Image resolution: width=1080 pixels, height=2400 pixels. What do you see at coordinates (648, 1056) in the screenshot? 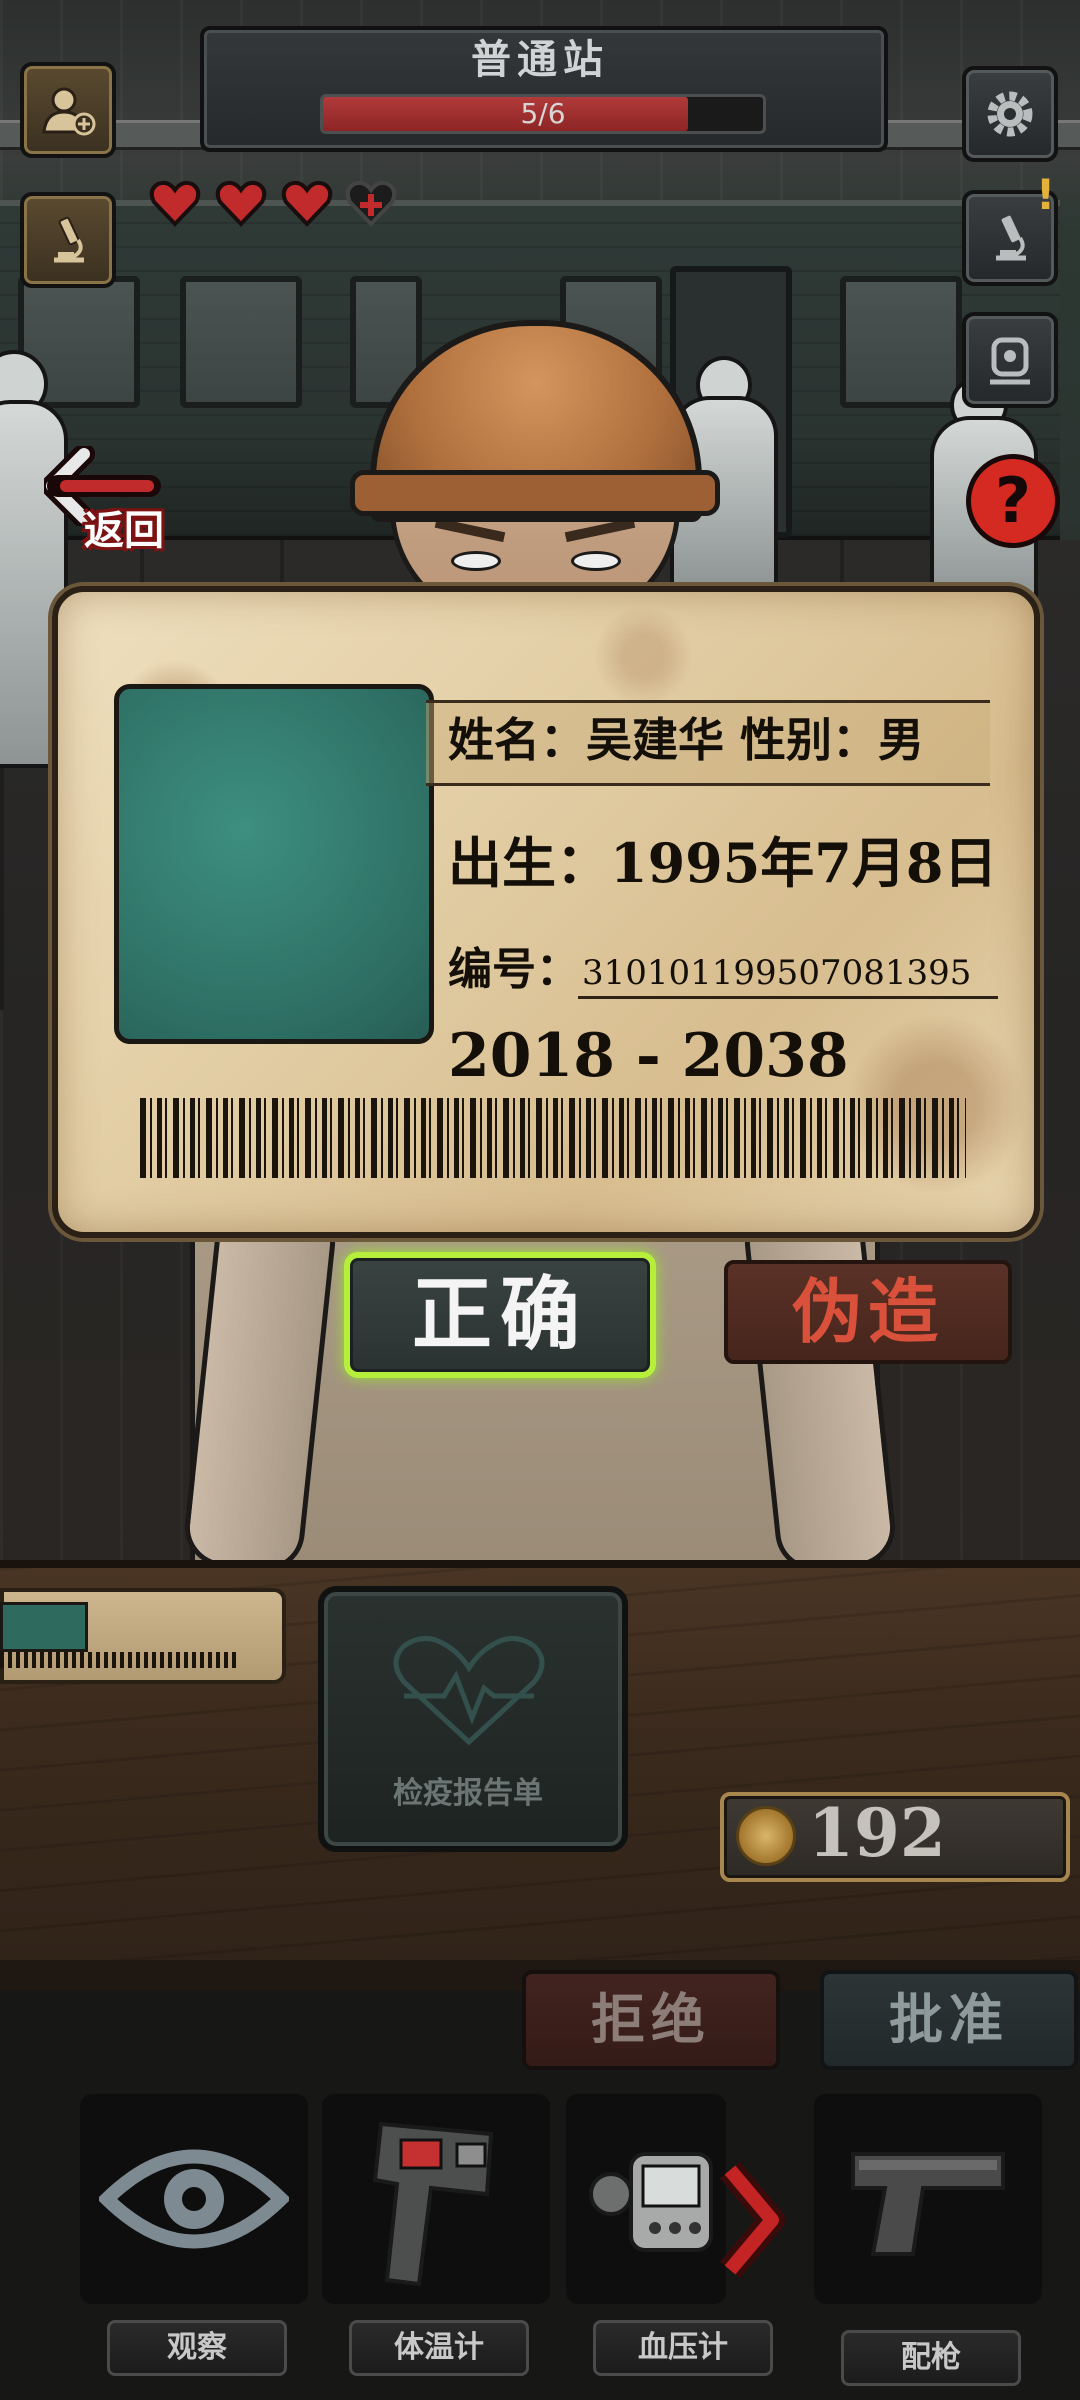
I see `id-validity: 2018 - 2038` at bounding box center [648, 1056].